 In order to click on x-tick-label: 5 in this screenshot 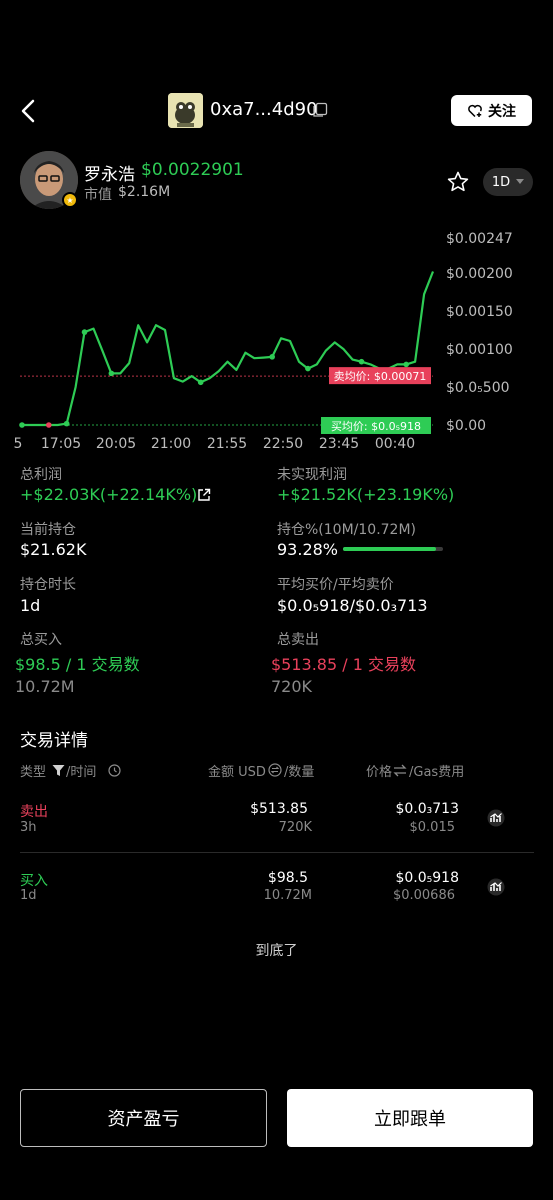, I will do `click(18, 444)`.